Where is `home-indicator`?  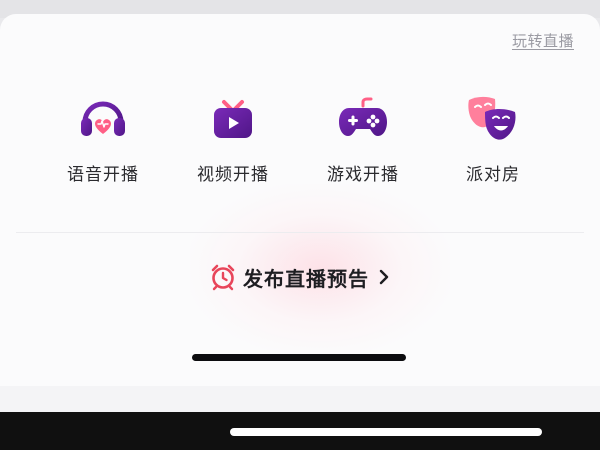 home-indicator is located at coordinates (386, 432).